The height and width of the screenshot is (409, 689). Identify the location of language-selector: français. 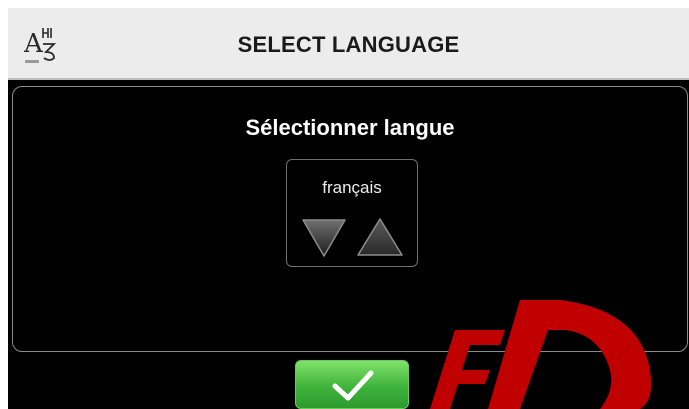
(352, 213).